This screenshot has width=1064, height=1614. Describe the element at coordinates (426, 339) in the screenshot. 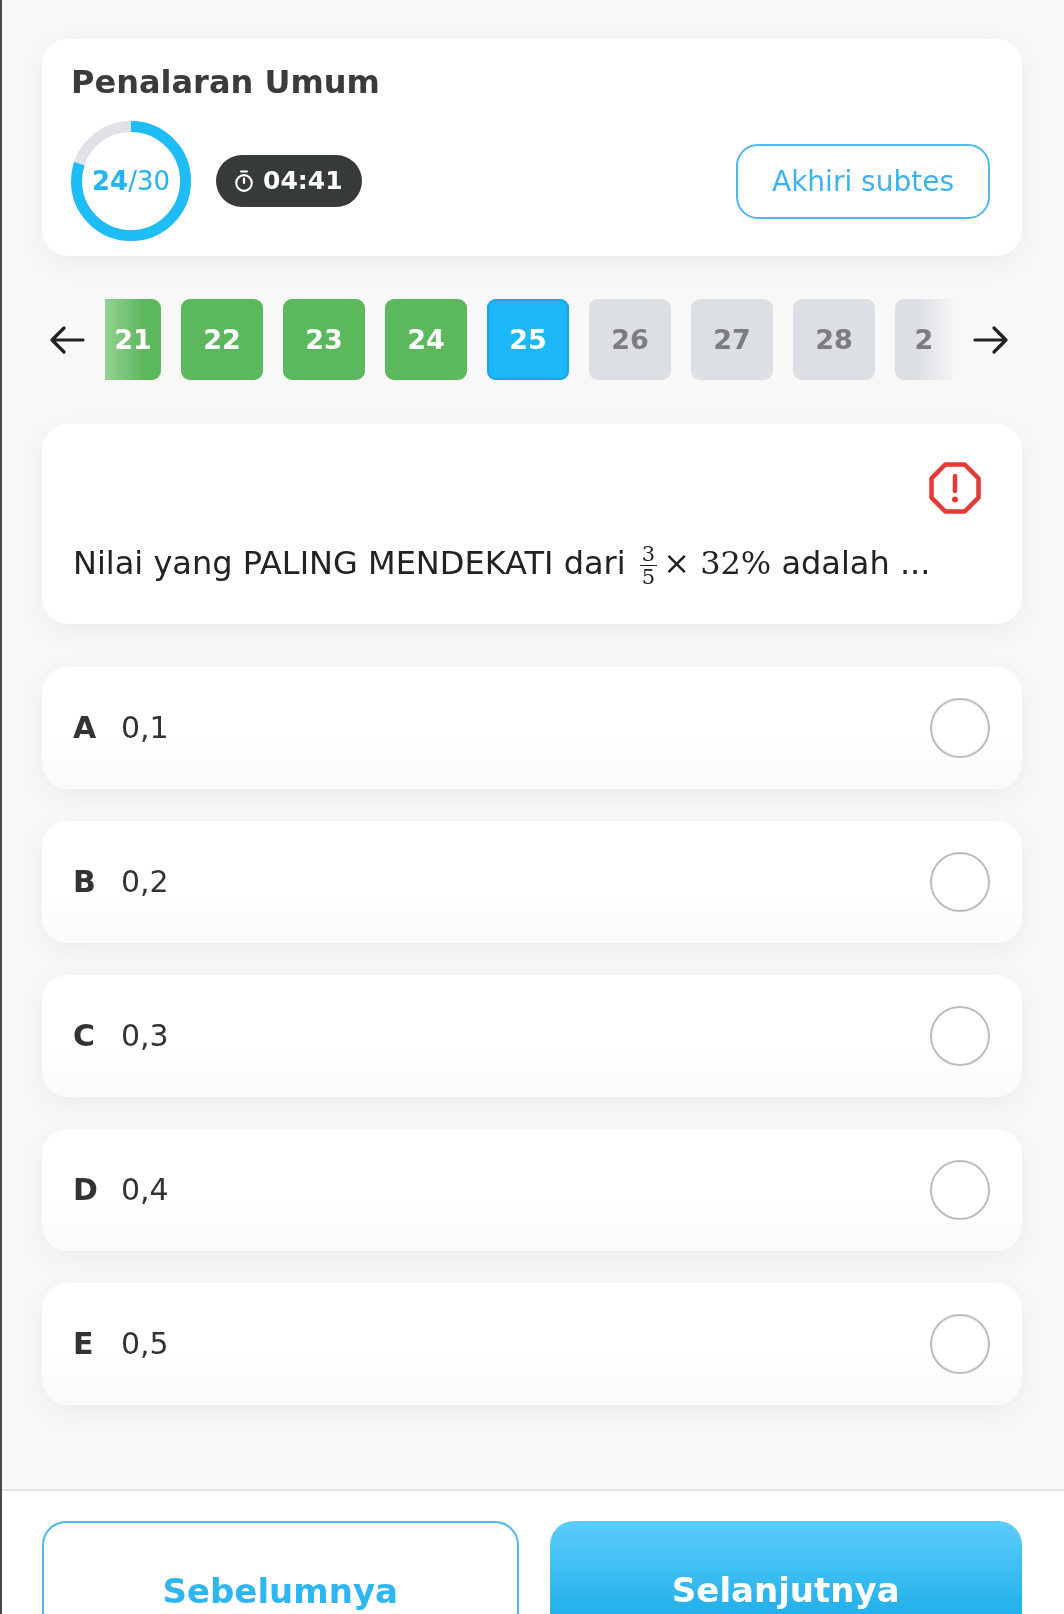

I see `question-number-button: 24` at that location.